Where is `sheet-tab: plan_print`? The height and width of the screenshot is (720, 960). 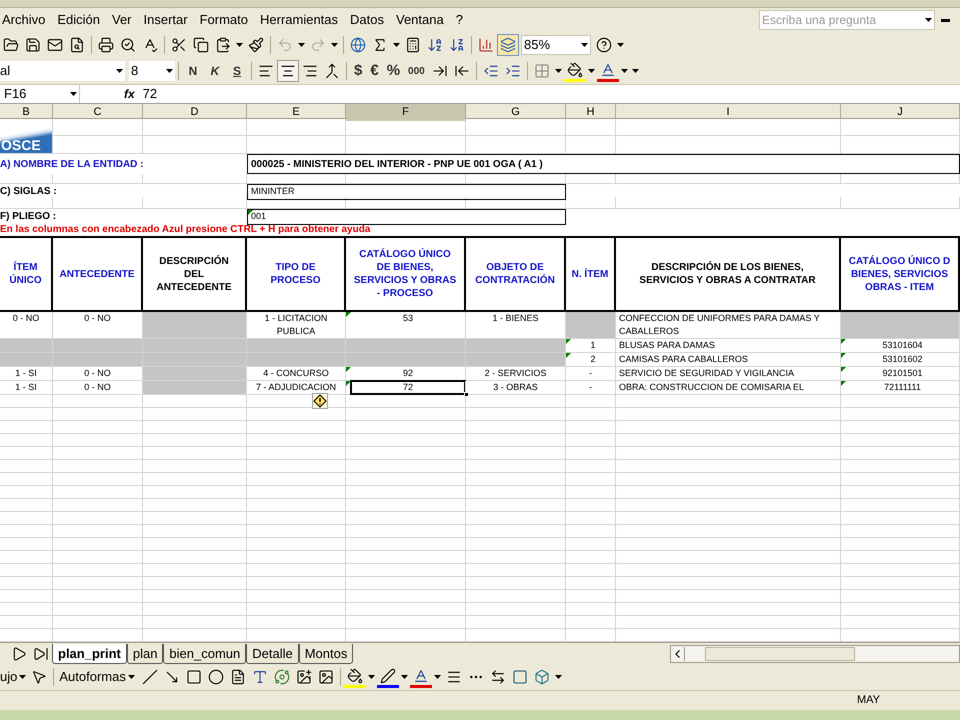 sheet-tab: plan_print is located at coordinates (89, 654).